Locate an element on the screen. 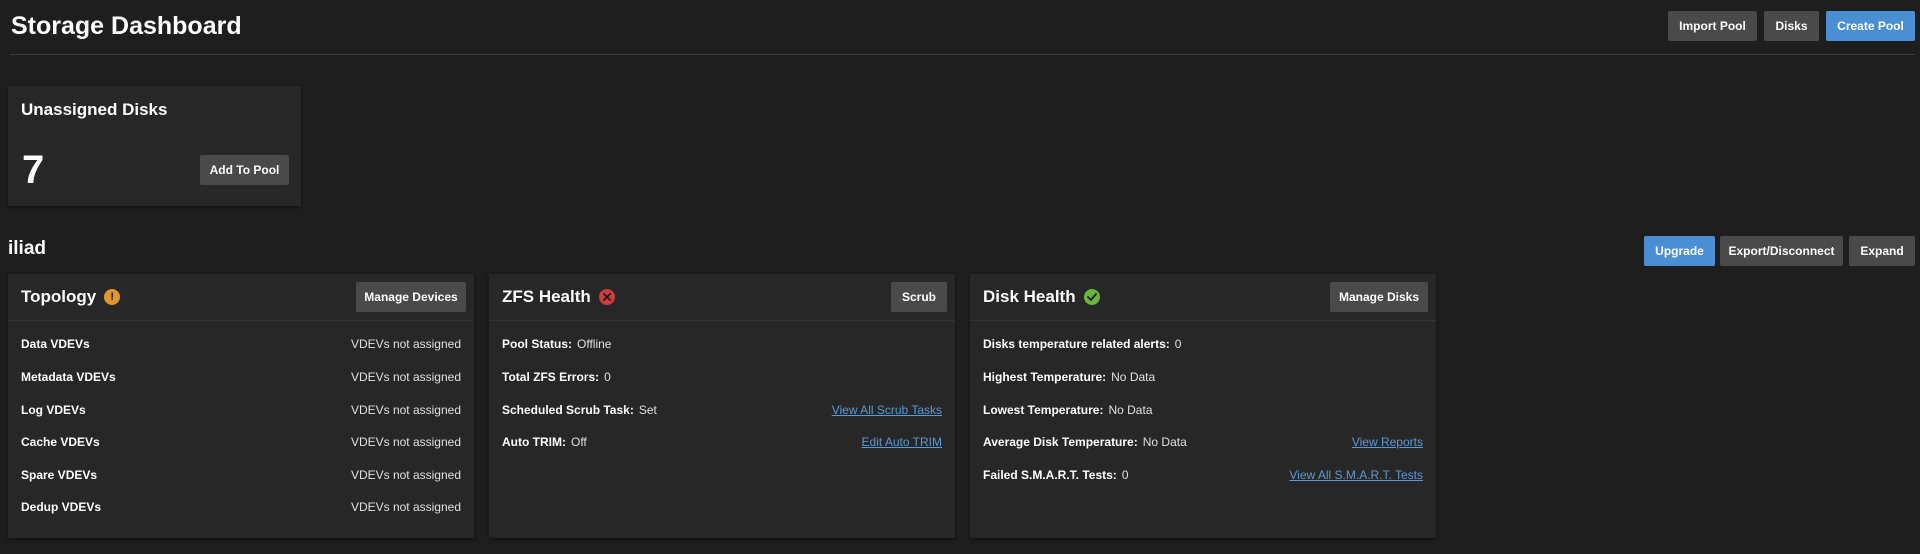 Image resolution: width=1920 pixels, height=554 pixels. disks-button: Disks is located at coordinates (1791, 26).